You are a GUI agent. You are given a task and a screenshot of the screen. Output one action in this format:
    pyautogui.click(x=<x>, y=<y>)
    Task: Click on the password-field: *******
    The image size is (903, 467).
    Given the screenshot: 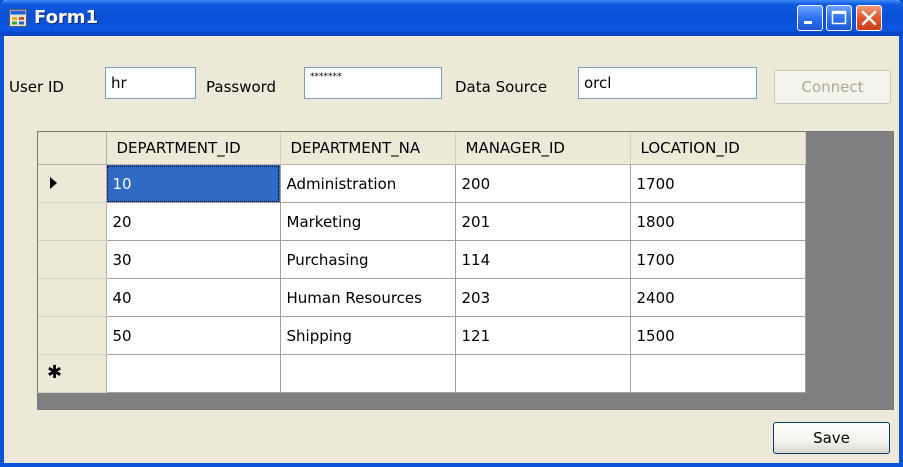 What is the action you would take?
    pyautogui.click(x=373, y=83)
    